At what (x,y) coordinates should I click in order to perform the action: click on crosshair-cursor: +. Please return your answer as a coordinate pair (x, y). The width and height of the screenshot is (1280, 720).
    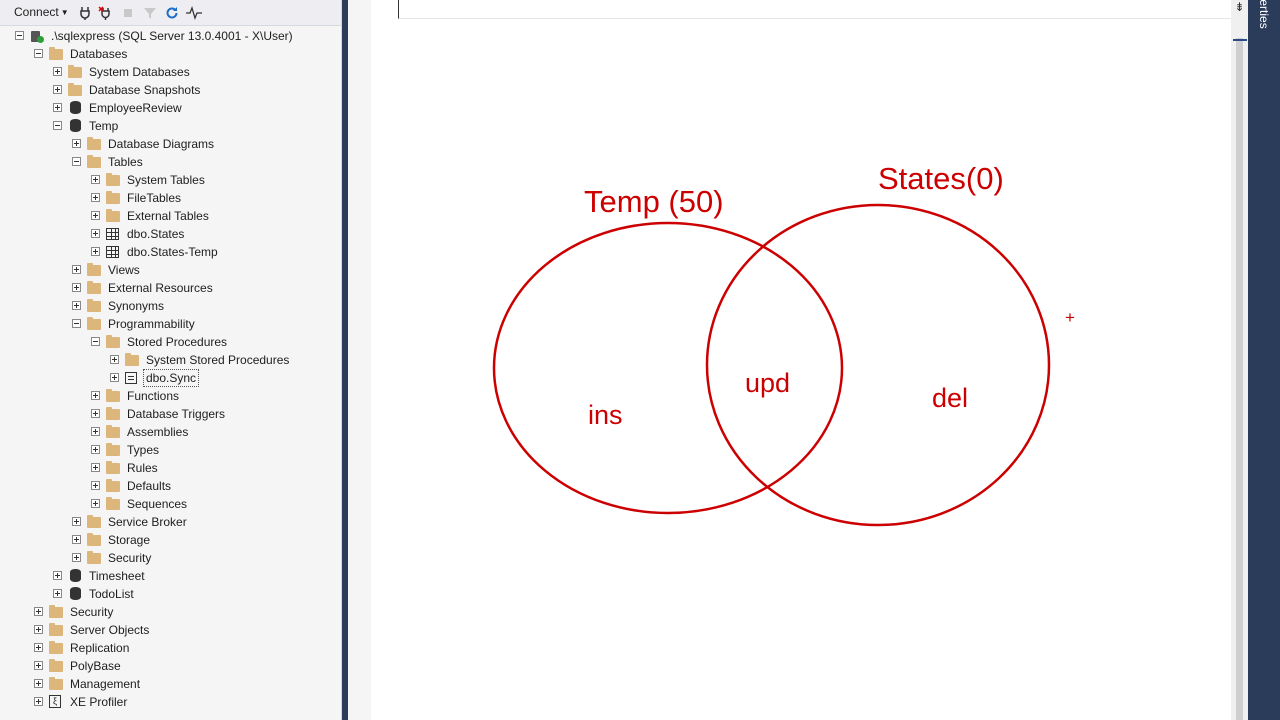
    Looking at the image, I should click on (1070, 317).